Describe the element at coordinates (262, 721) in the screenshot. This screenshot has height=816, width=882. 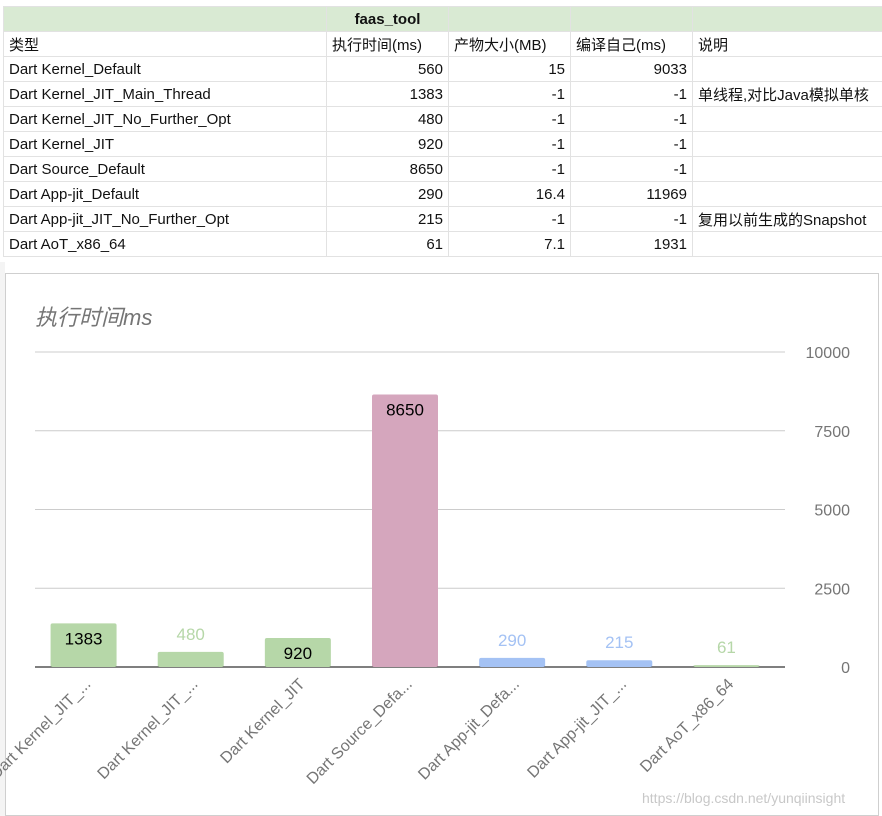
I see `x-tick-label: Dart Kernel_JIT` at that location.